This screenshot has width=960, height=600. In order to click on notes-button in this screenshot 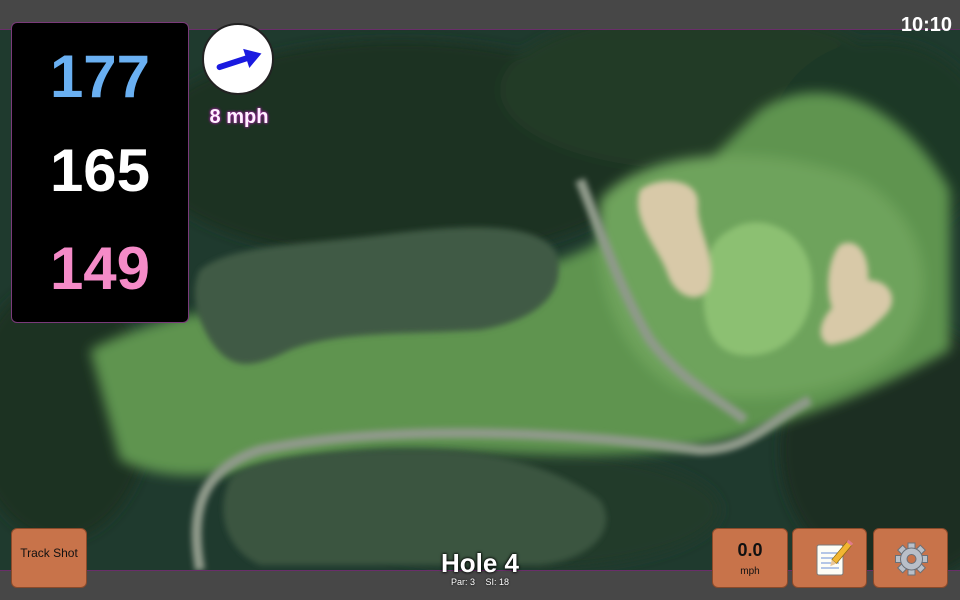, I will do `click(829, 558)`.